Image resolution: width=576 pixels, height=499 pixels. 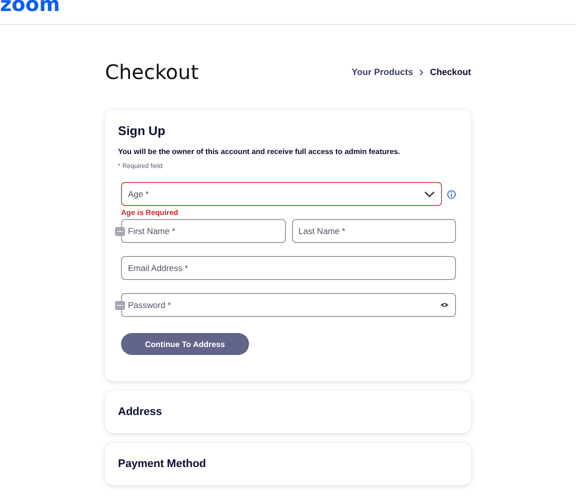 What do you see at coordinates (374, 231) in the screenshot?
I see `input-field: Last Name *` at bounding box center [374, 231].